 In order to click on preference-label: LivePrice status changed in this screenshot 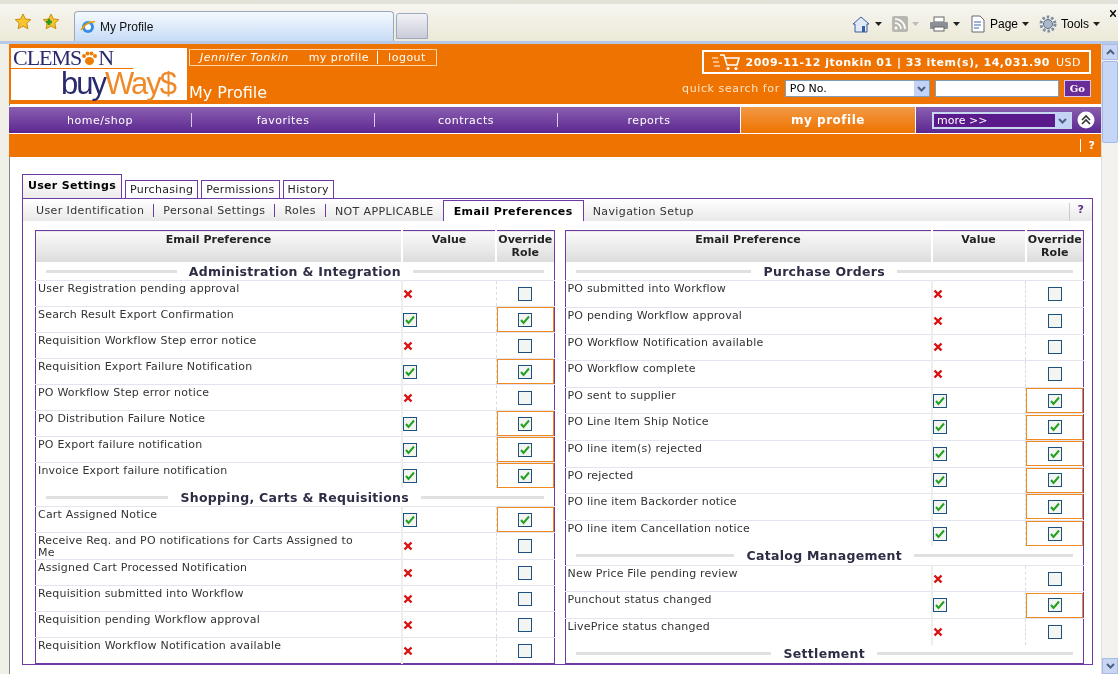, I will do `click(748, 631)`.